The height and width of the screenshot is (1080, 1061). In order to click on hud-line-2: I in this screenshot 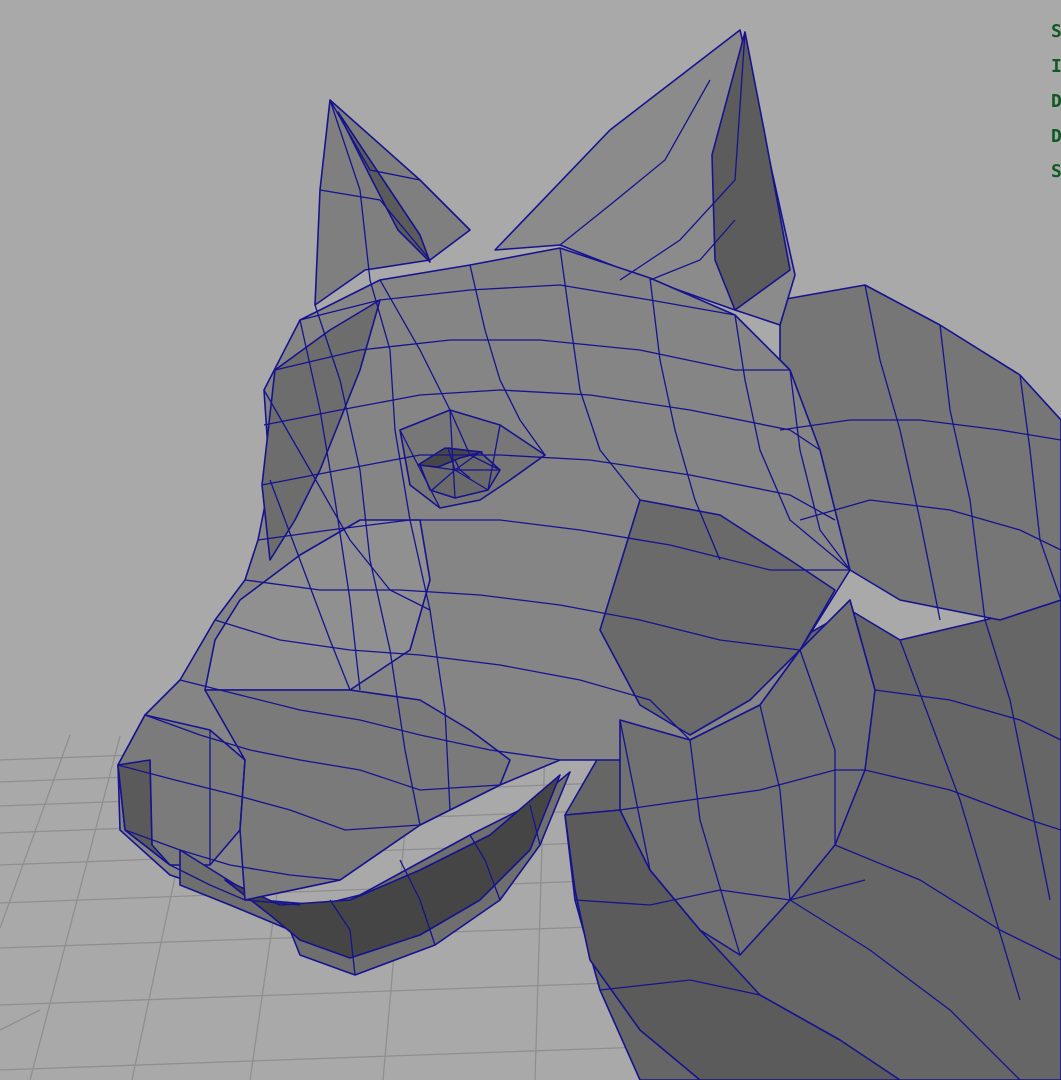, I will do `click(1056, 66)`.